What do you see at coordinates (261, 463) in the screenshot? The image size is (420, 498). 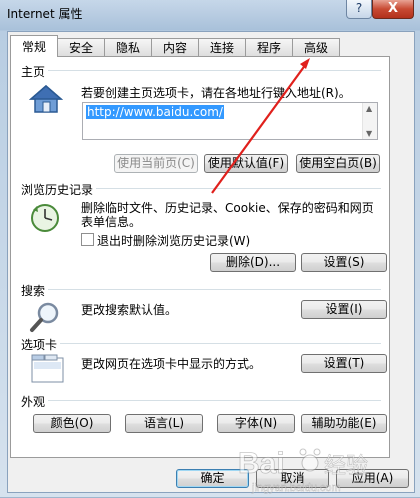 I see `watermark-brand: Bai` at bounding box center [261, 463].